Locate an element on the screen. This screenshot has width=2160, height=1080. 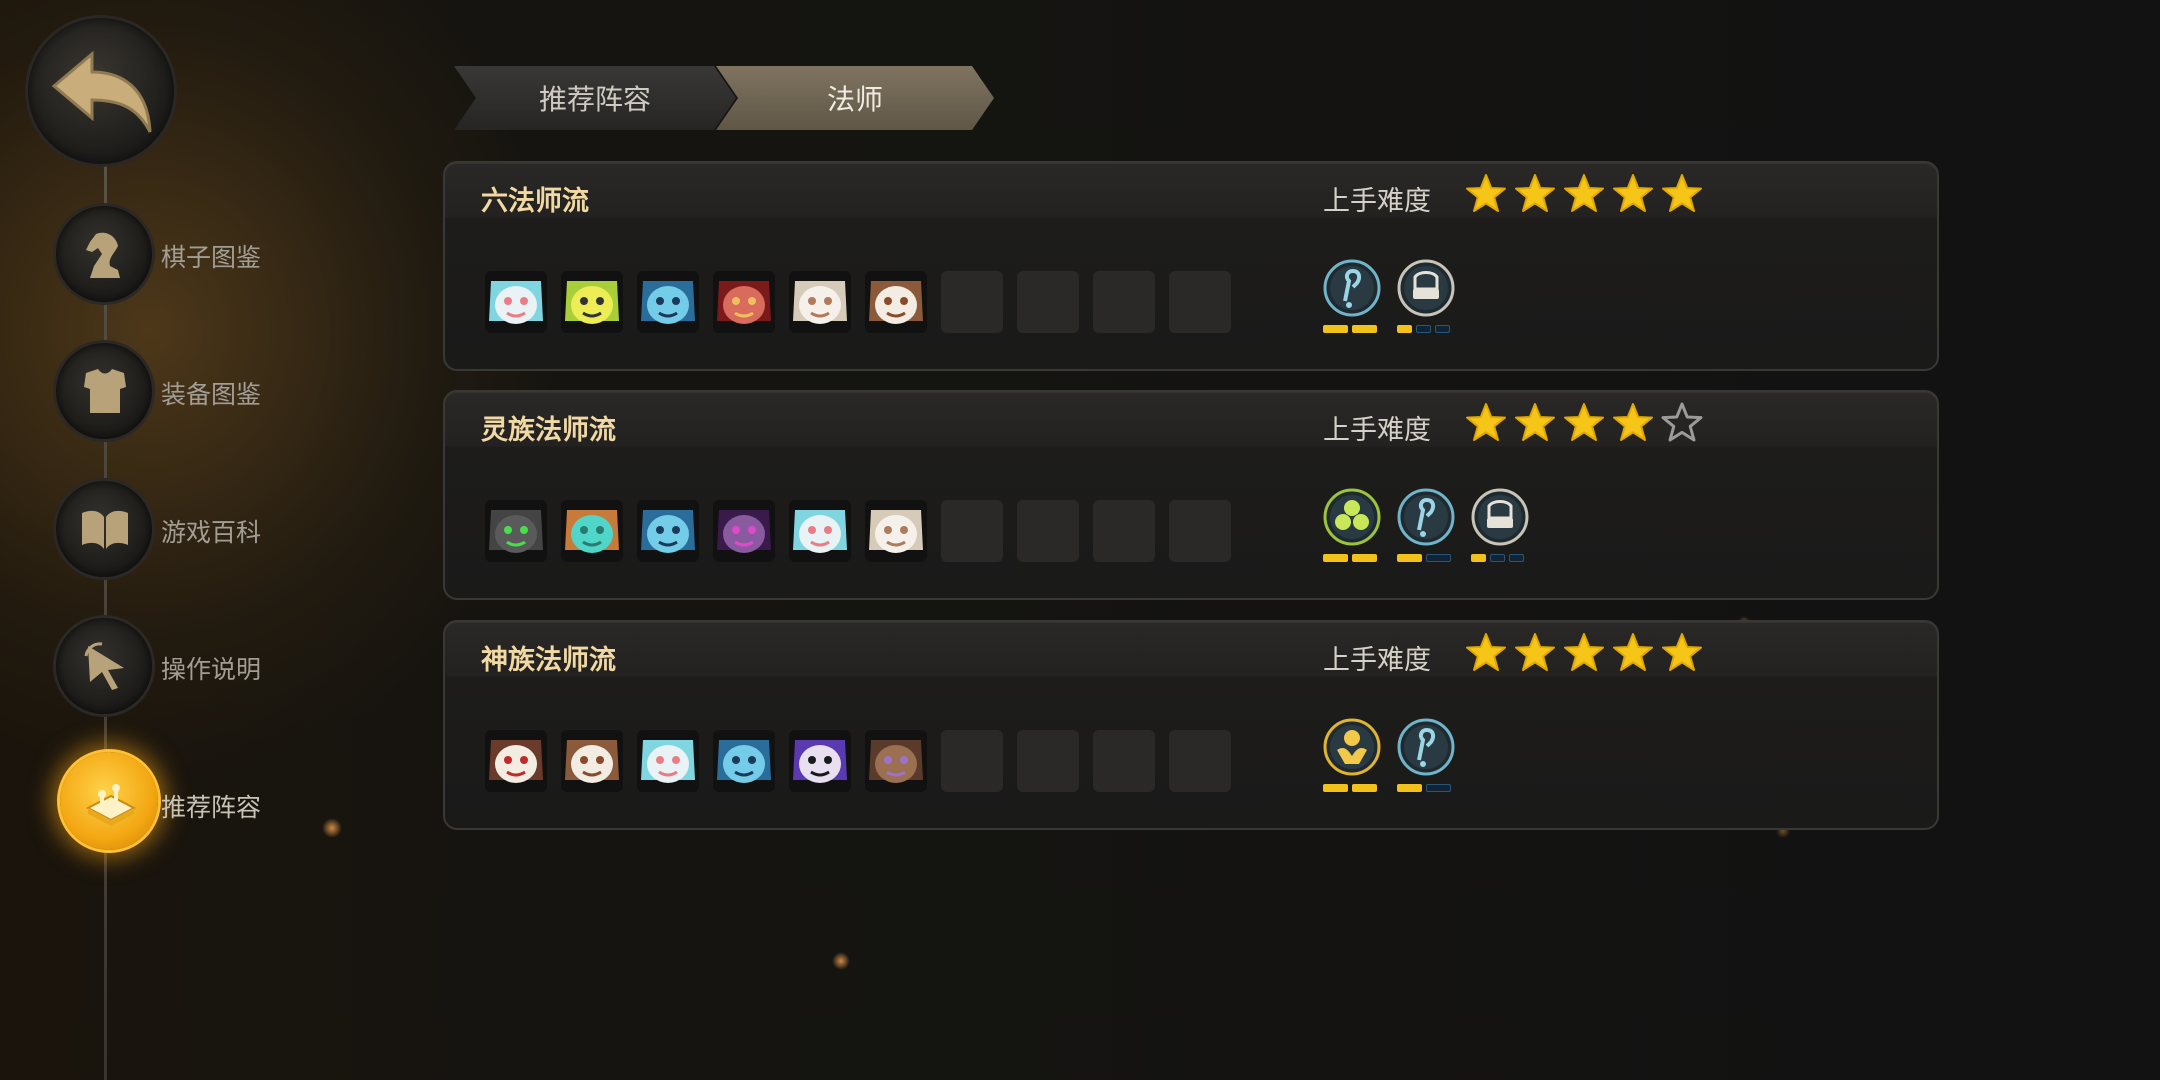
knight-icon is located at coordinates (103, 255).